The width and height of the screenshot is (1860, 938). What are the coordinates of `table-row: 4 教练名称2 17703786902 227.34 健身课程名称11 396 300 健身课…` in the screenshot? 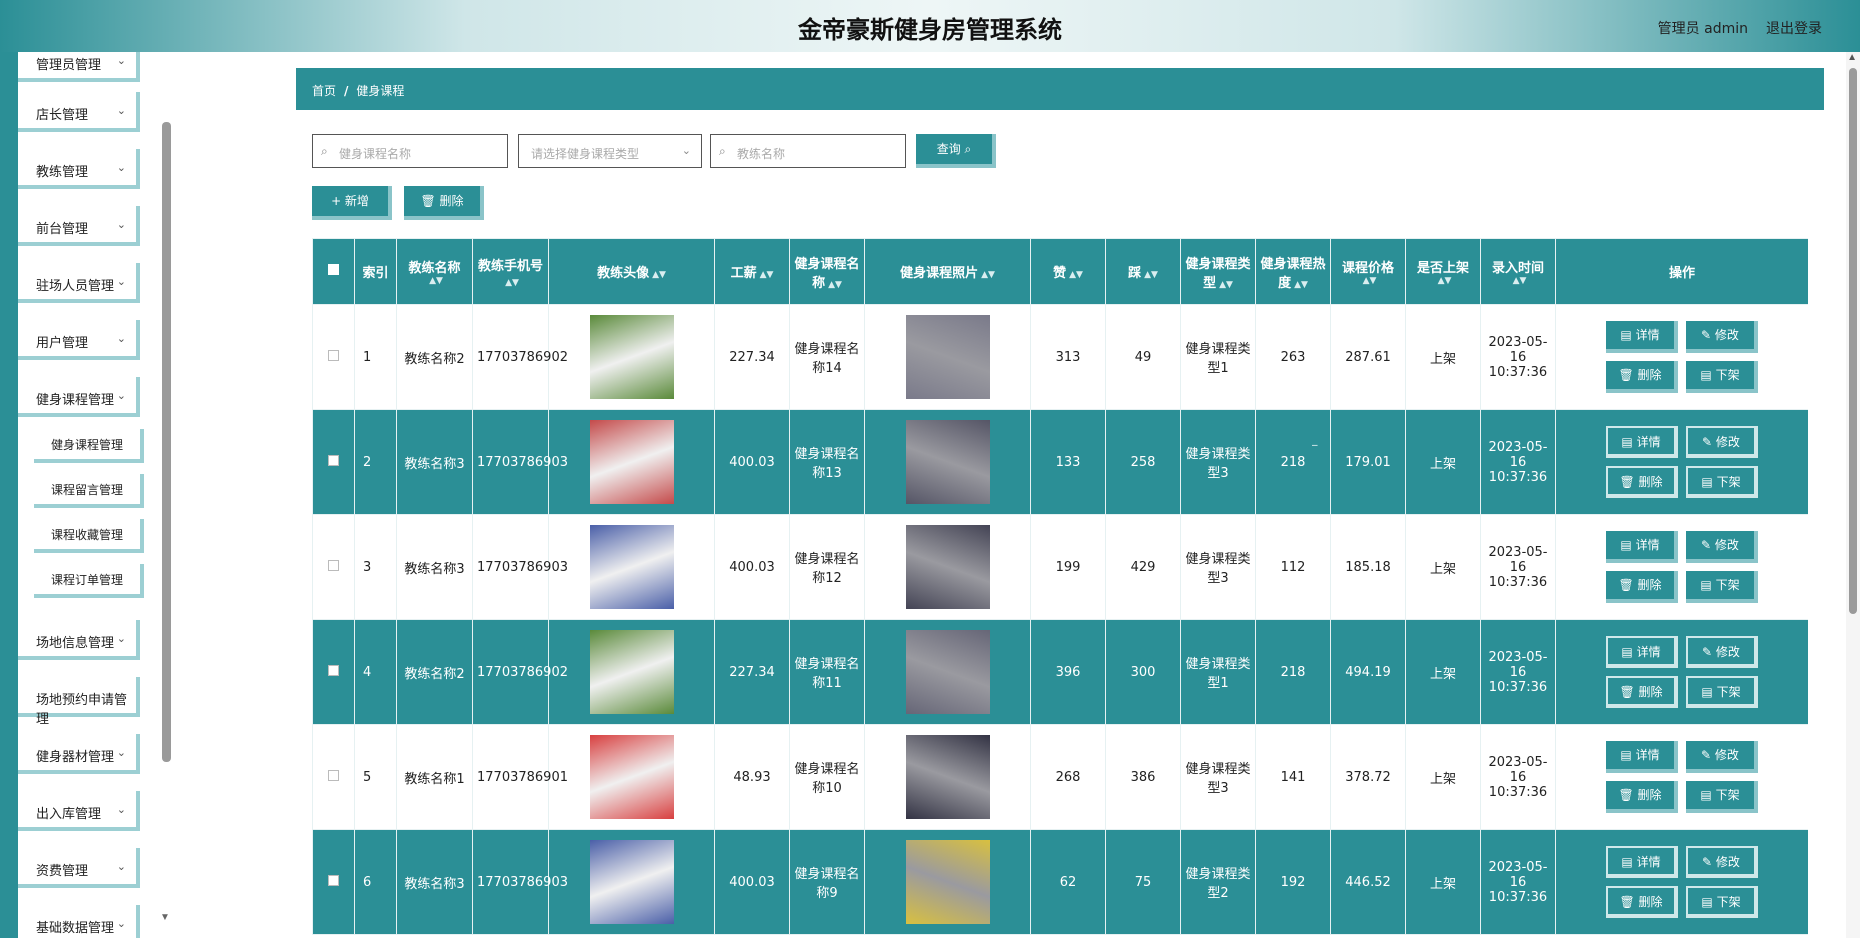 It's located at (1060, 672).